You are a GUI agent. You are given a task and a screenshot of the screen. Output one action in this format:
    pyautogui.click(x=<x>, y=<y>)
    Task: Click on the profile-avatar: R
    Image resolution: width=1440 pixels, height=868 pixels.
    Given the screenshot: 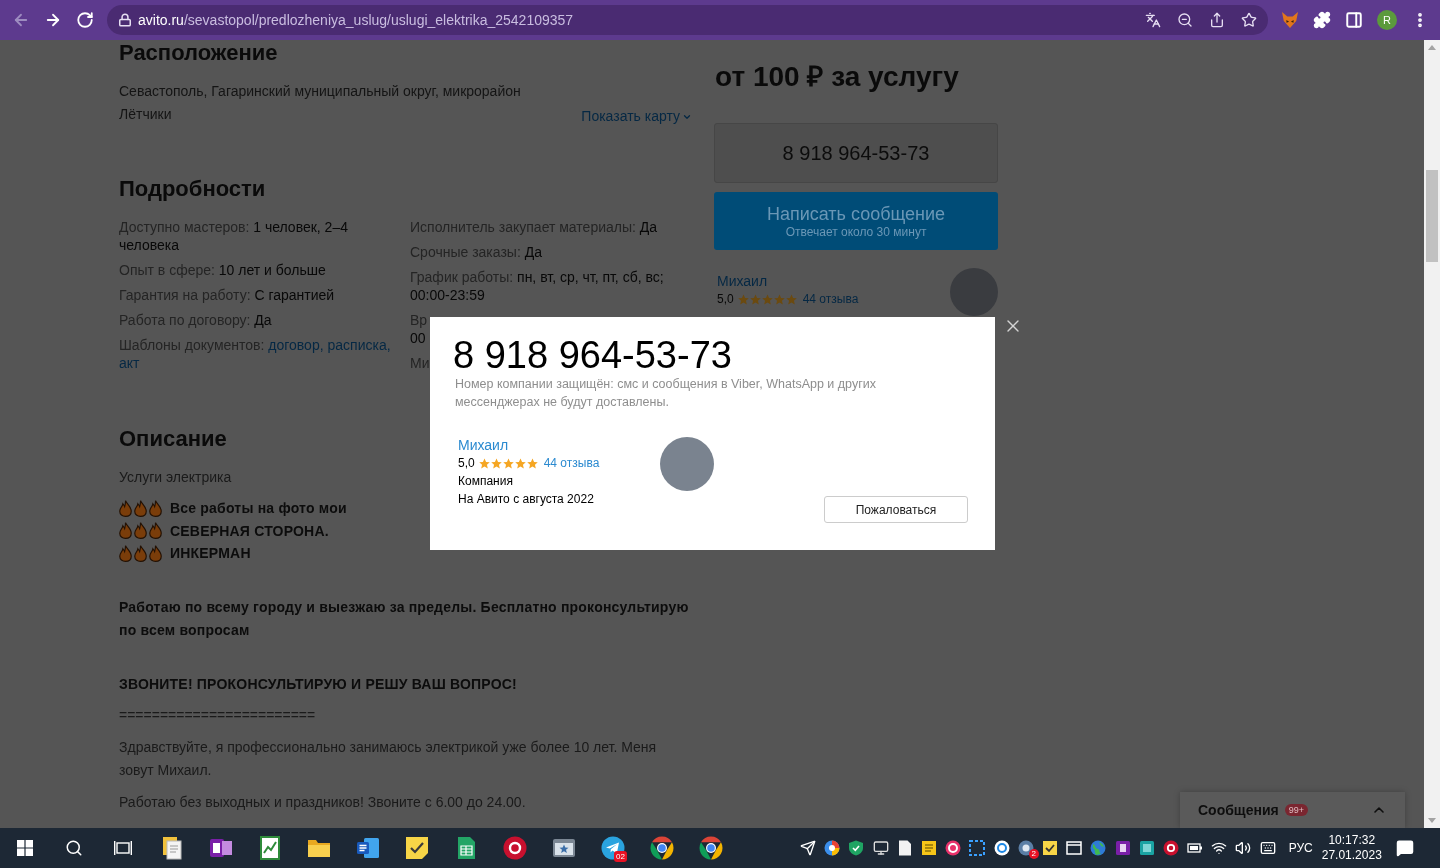 What is the action you would take?
    pyautogui.click(x=1387, y=20)
    